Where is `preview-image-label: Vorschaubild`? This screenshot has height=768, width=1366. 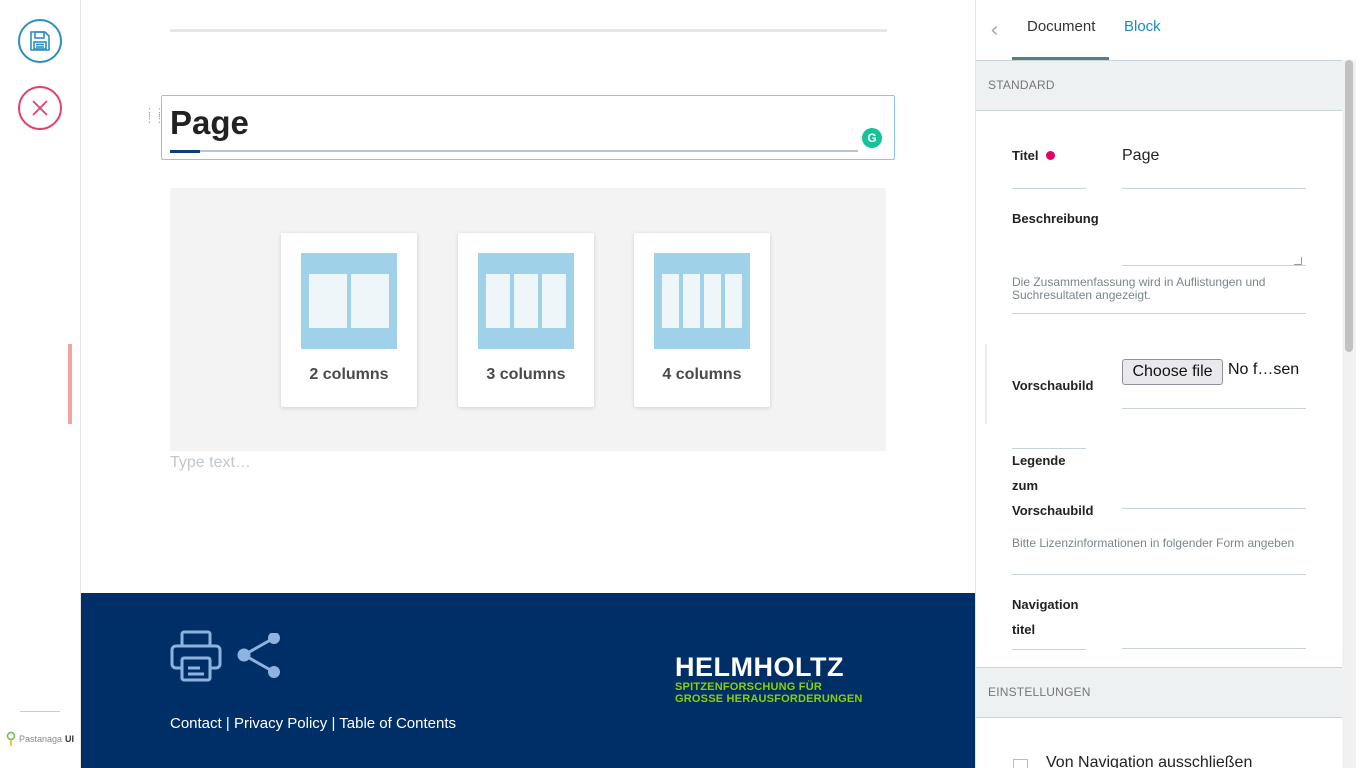
preview-image-label: Vorschaubild is located at coordinates (1053, 385).